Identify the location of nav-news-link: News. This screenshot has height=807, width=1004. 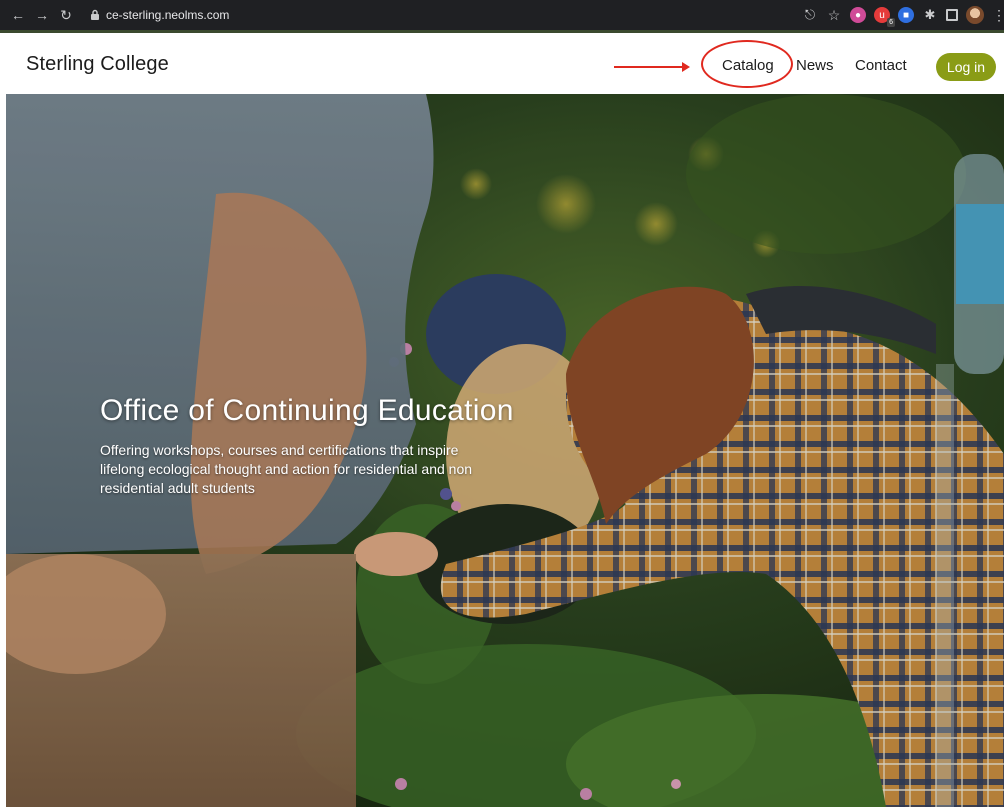
(815, 65).